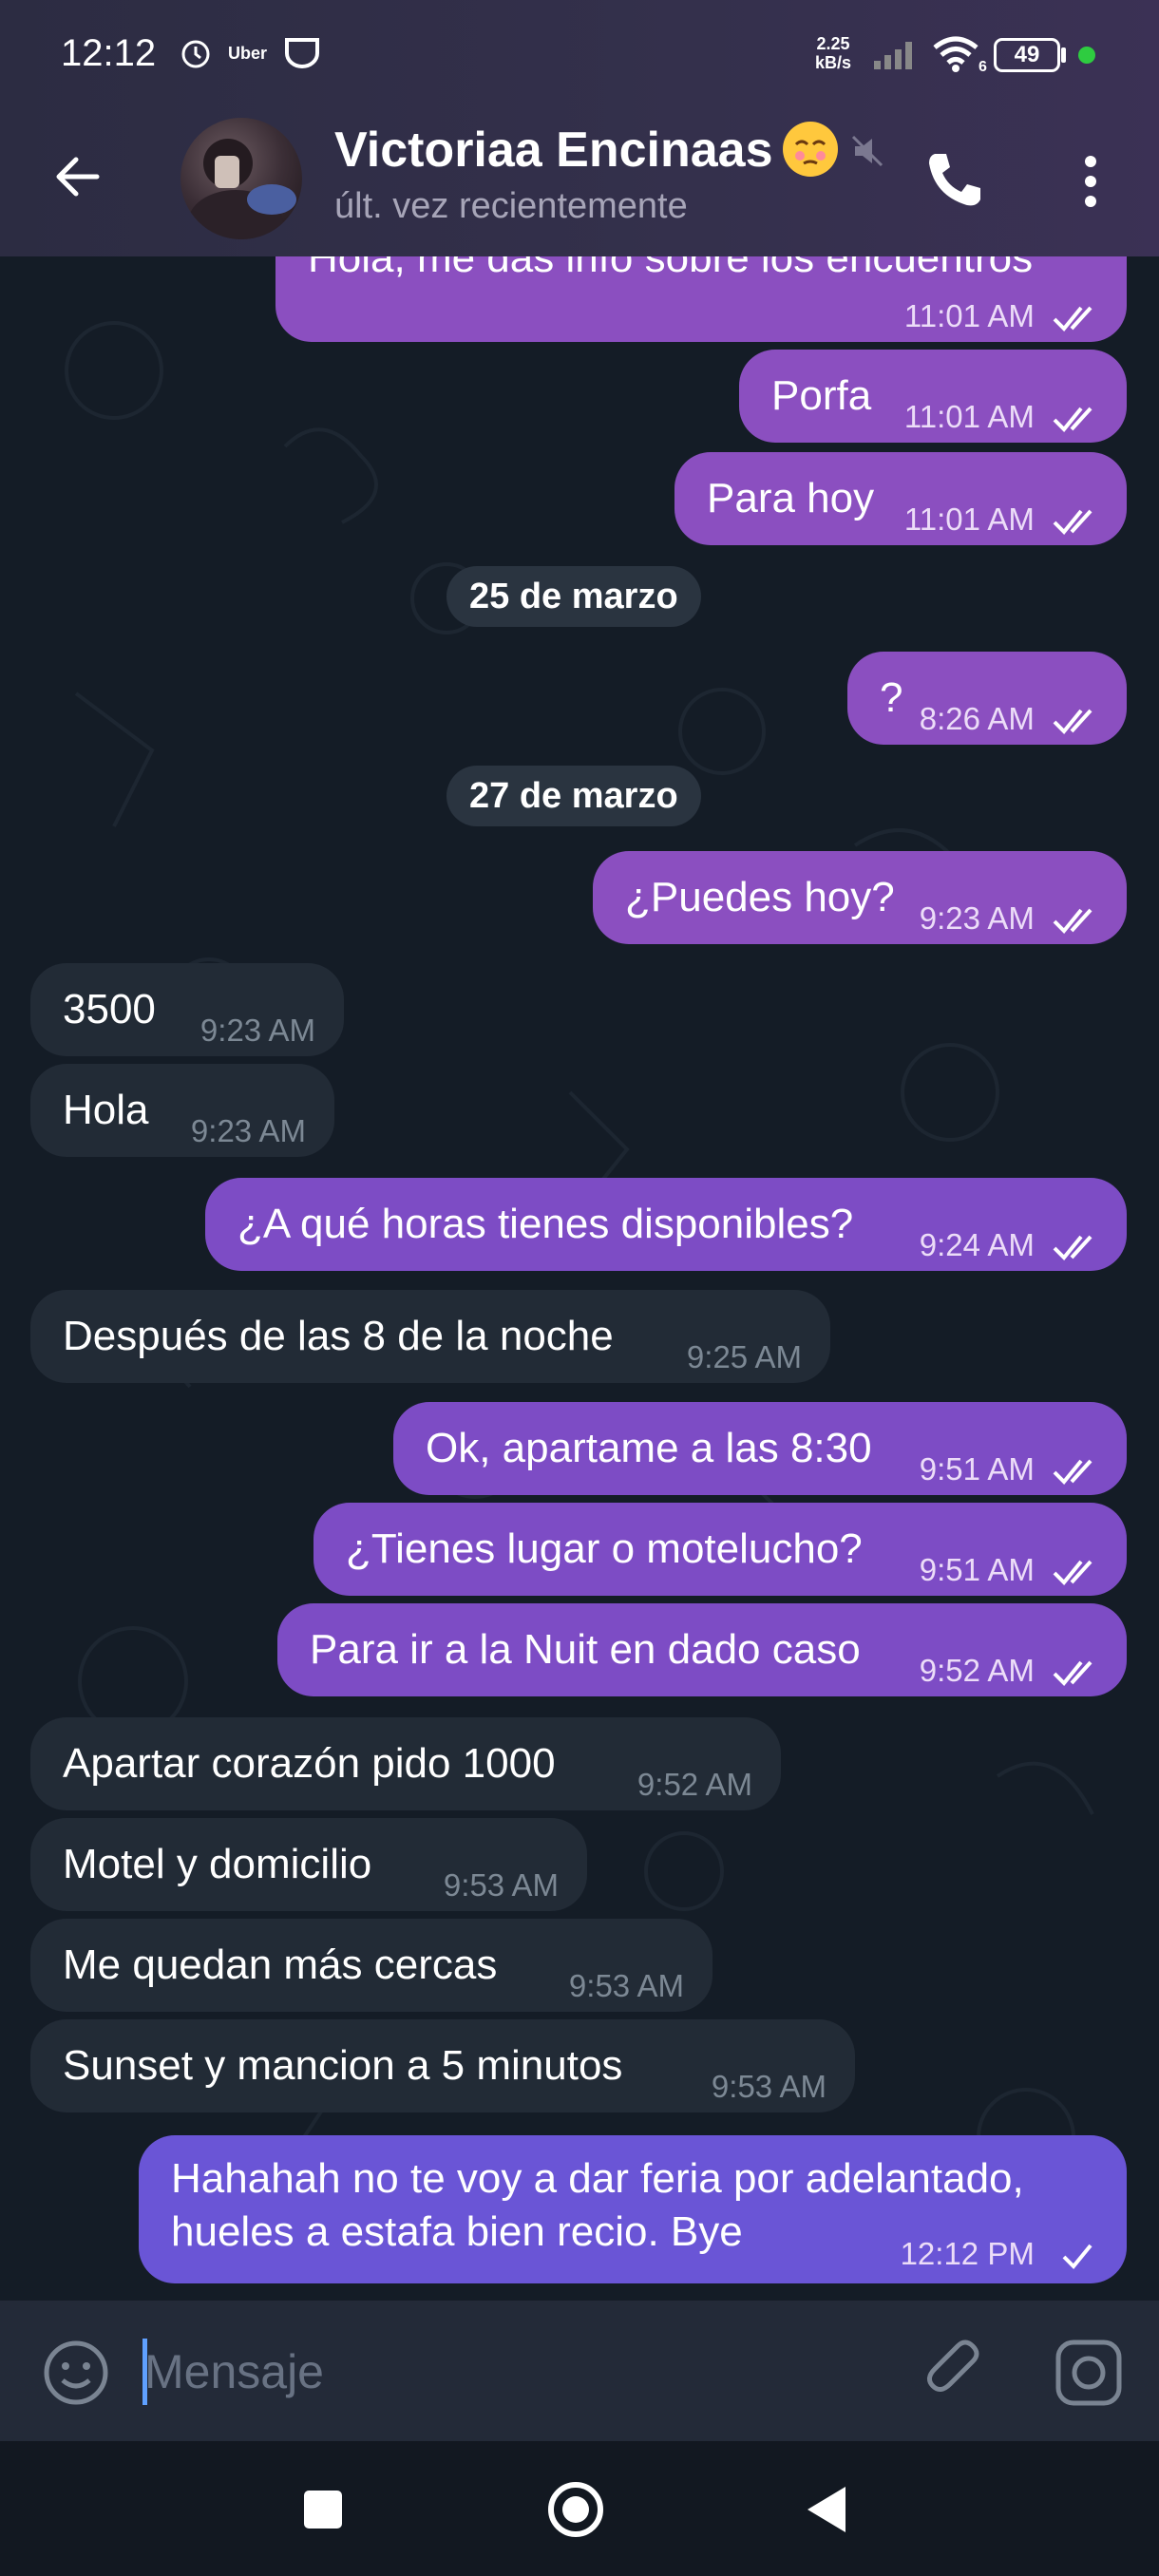 The image size is (1159, 2576). I want to click on message-meta: 9:23 AM, so click(1010, 918).